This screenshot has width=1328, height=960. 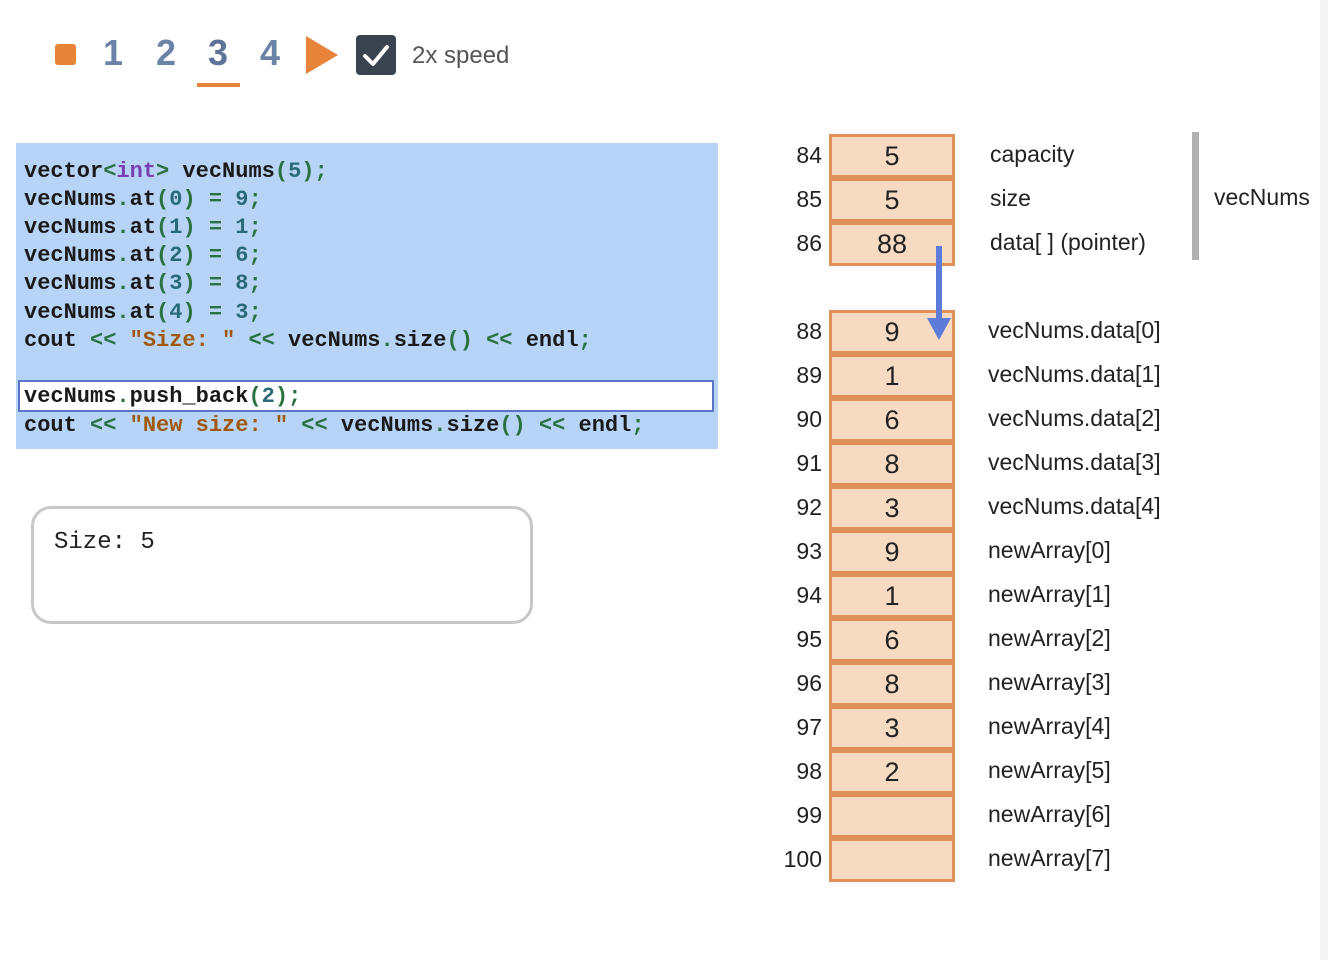 I want to click on code-line-6: vecNums.at(4) = 3;, so click(x=143, y=312).